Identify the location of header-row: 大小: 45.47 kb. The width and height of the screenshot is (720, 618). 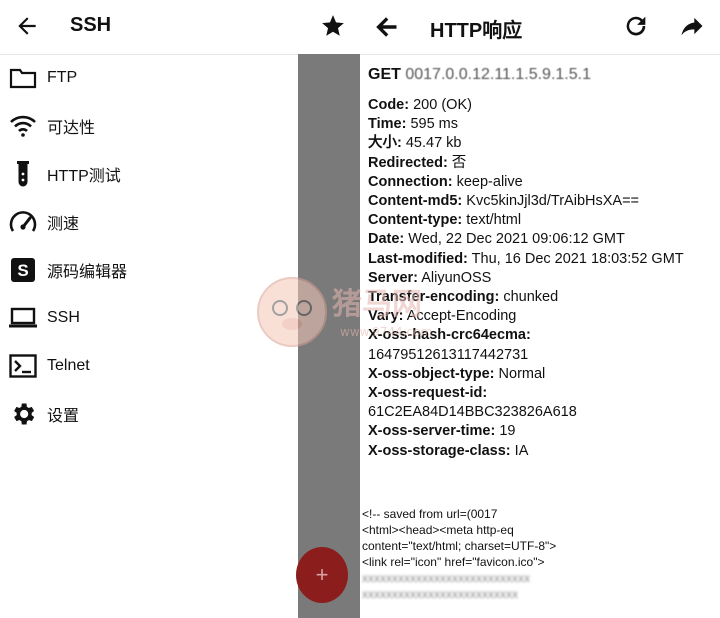
(543, 143).